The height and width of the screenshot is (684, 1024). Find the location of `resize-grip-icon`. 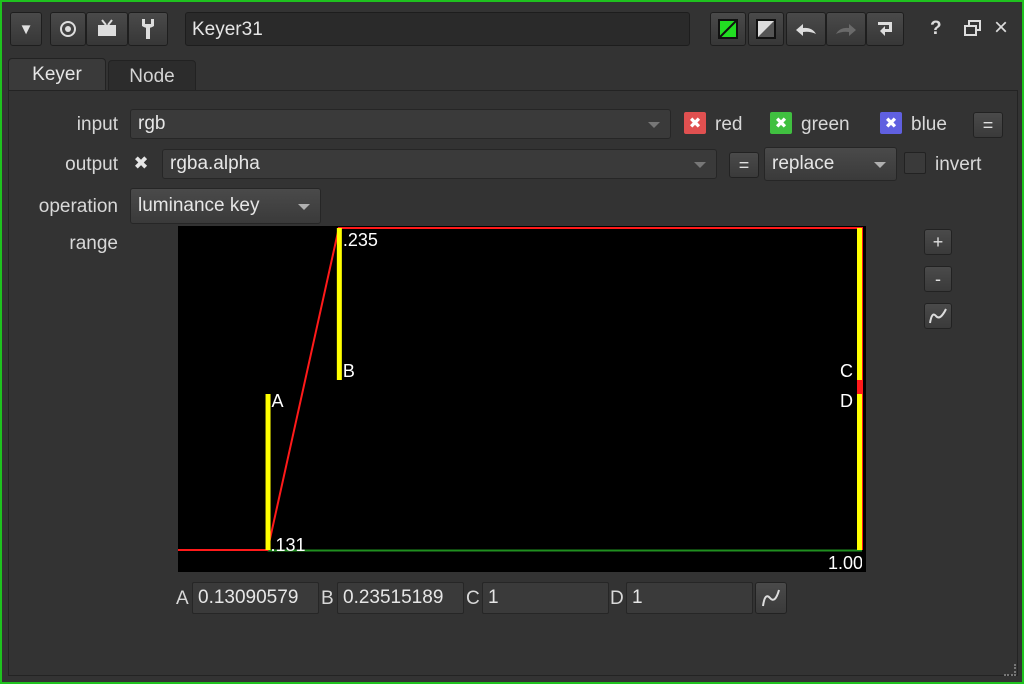

resize-grip-icon is located at coordinates (1010, 670).